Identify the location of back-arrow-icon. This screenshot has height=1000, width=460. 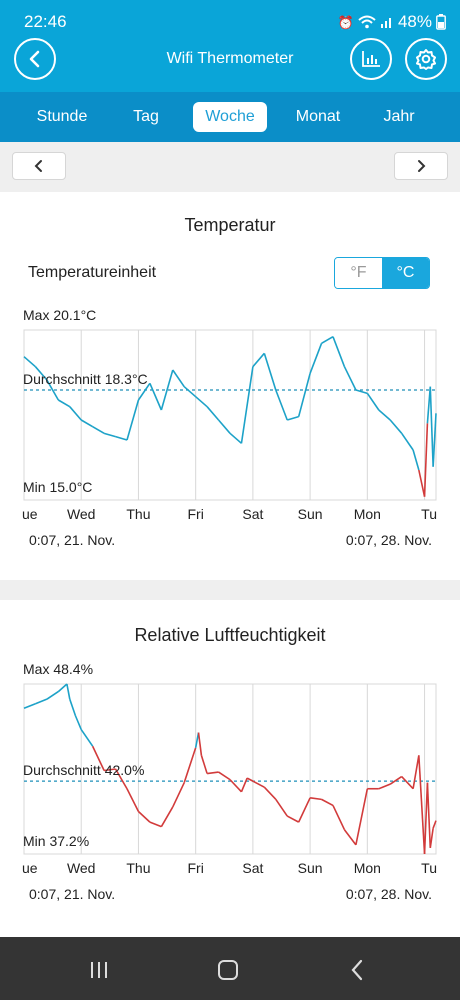
(357, 970).